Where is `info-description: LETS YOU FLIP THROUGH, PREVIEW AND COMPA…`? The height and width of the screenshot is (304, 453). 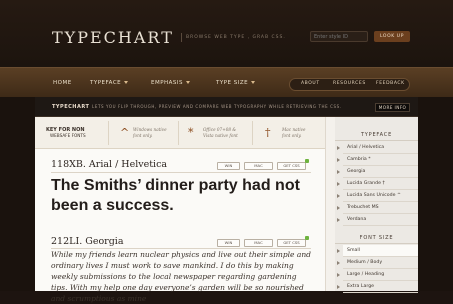 info-description: LETS YOU FLIP THROUGH, PREVIEW AND COMPA… is located at coordinates (217, 106).